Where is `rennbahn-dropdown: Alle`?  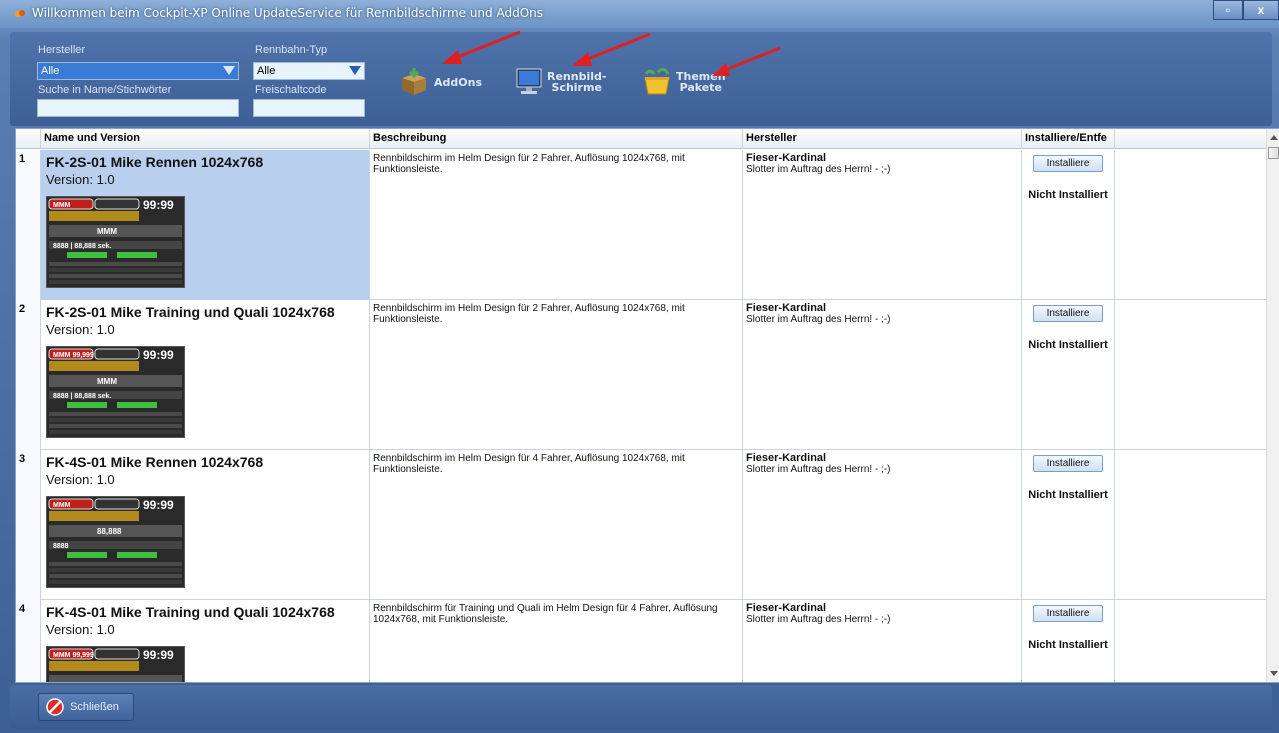 rennbahn-dropdown: Alle is located at coordinates (309, 71).